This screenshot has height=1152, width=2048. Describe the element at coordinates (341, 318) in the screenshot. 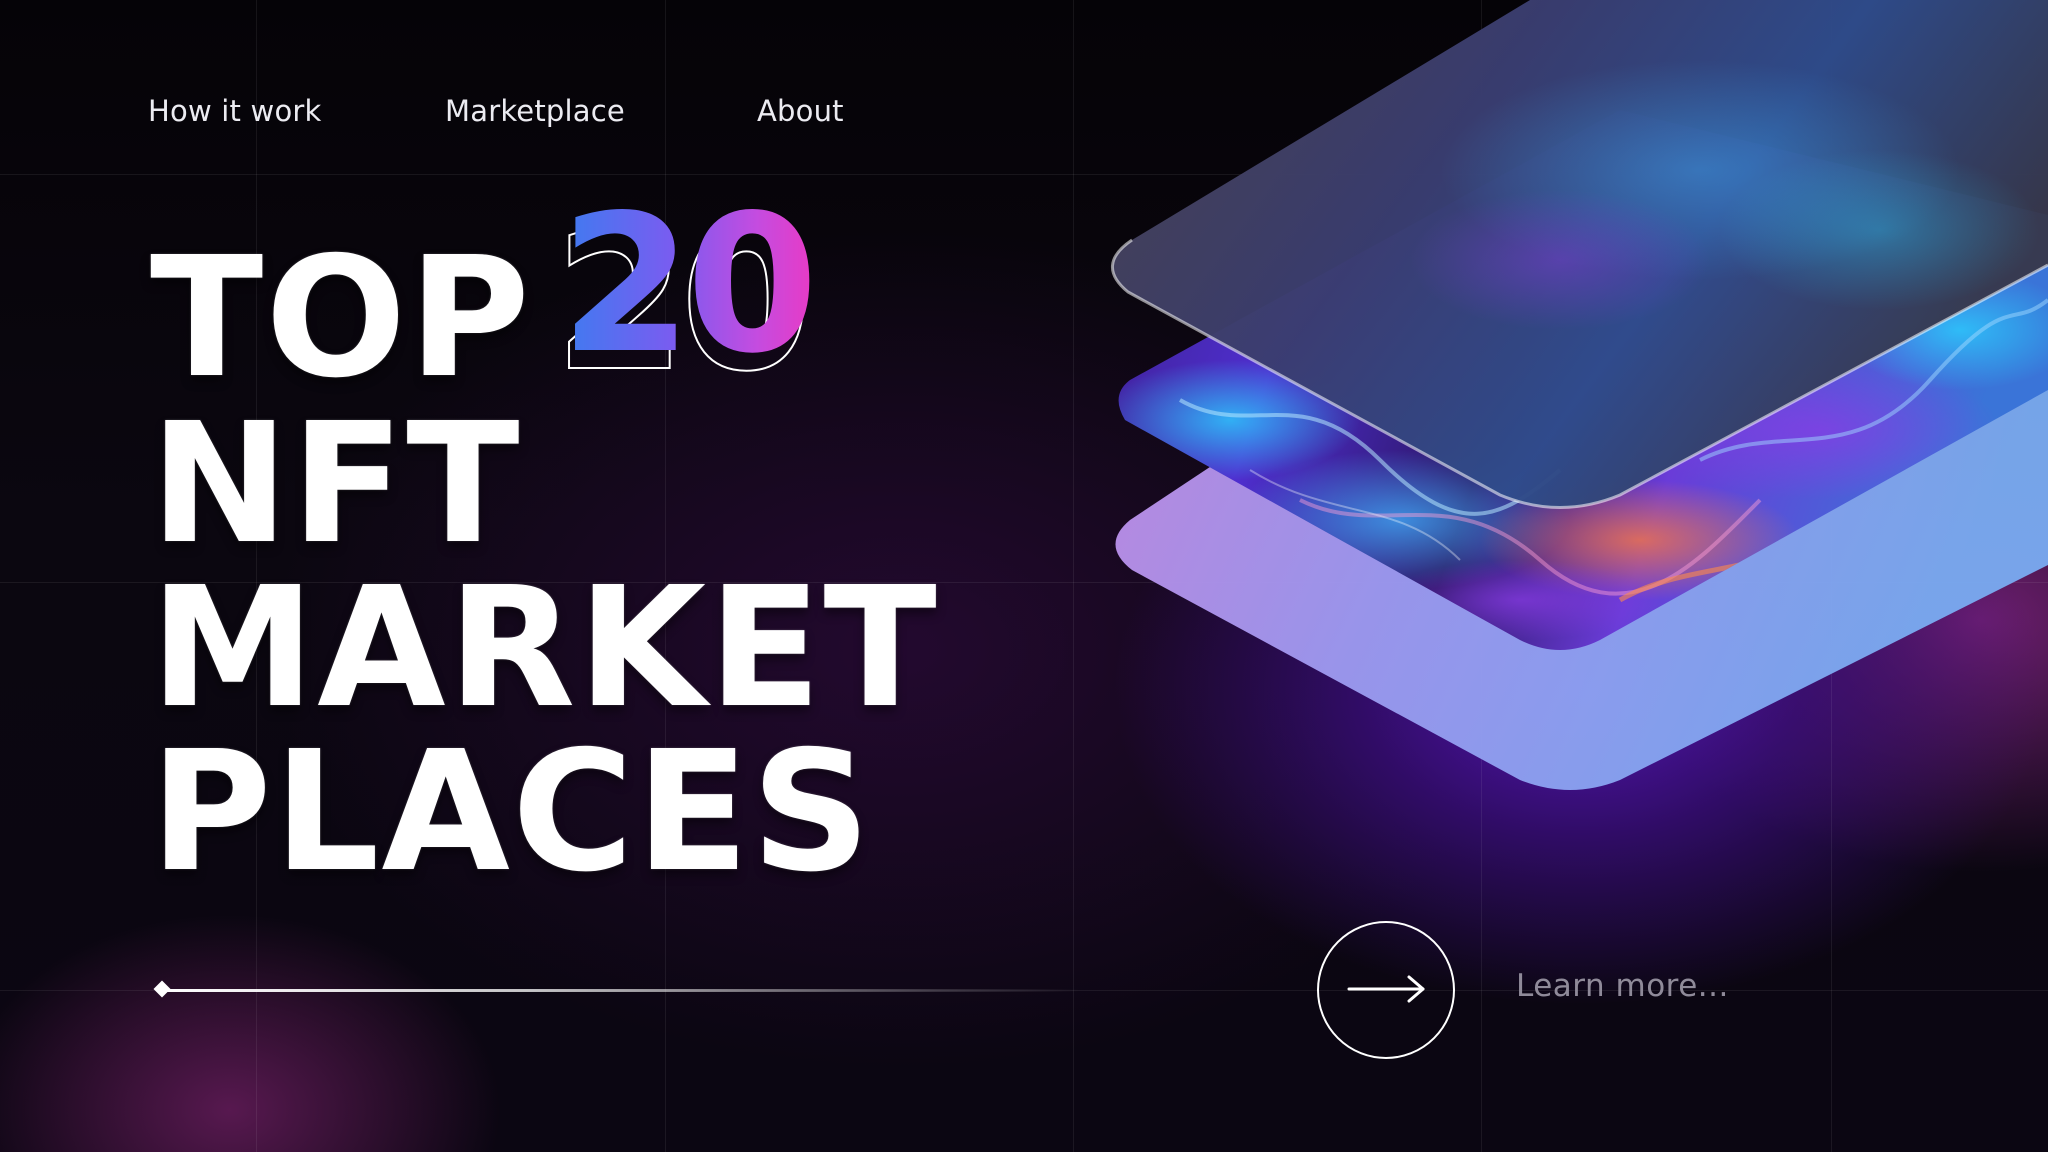

I see `headline-top: TOP` at that location.